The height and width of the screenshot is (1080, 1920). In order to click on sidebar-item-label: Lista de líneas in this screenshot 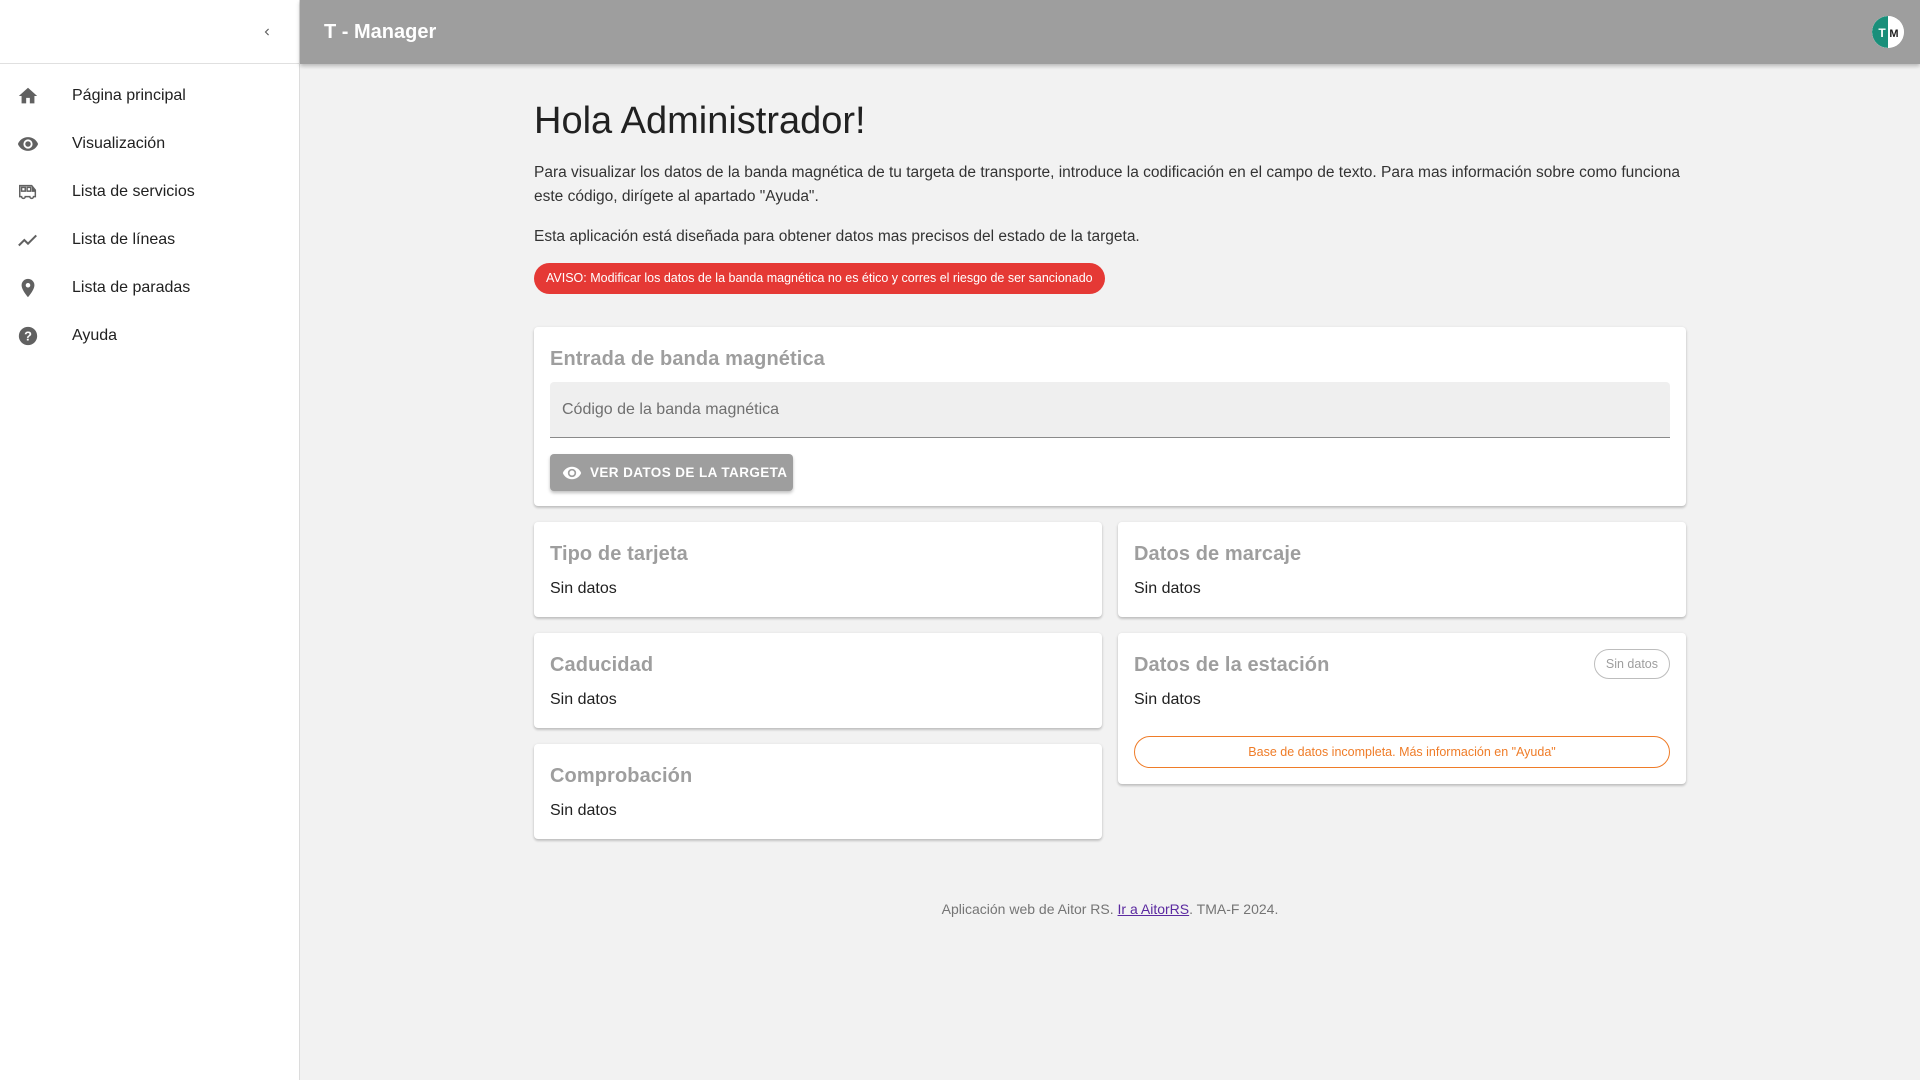, I will do `click(124, 239)`.